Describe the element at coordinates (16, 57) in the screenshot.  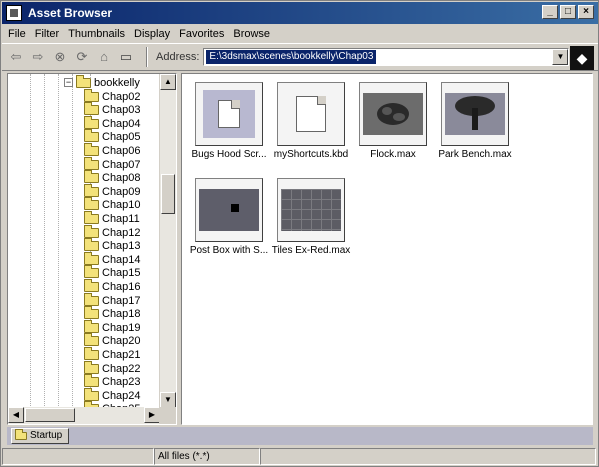
I see `back-arrow-icon: ⇦` at that location.